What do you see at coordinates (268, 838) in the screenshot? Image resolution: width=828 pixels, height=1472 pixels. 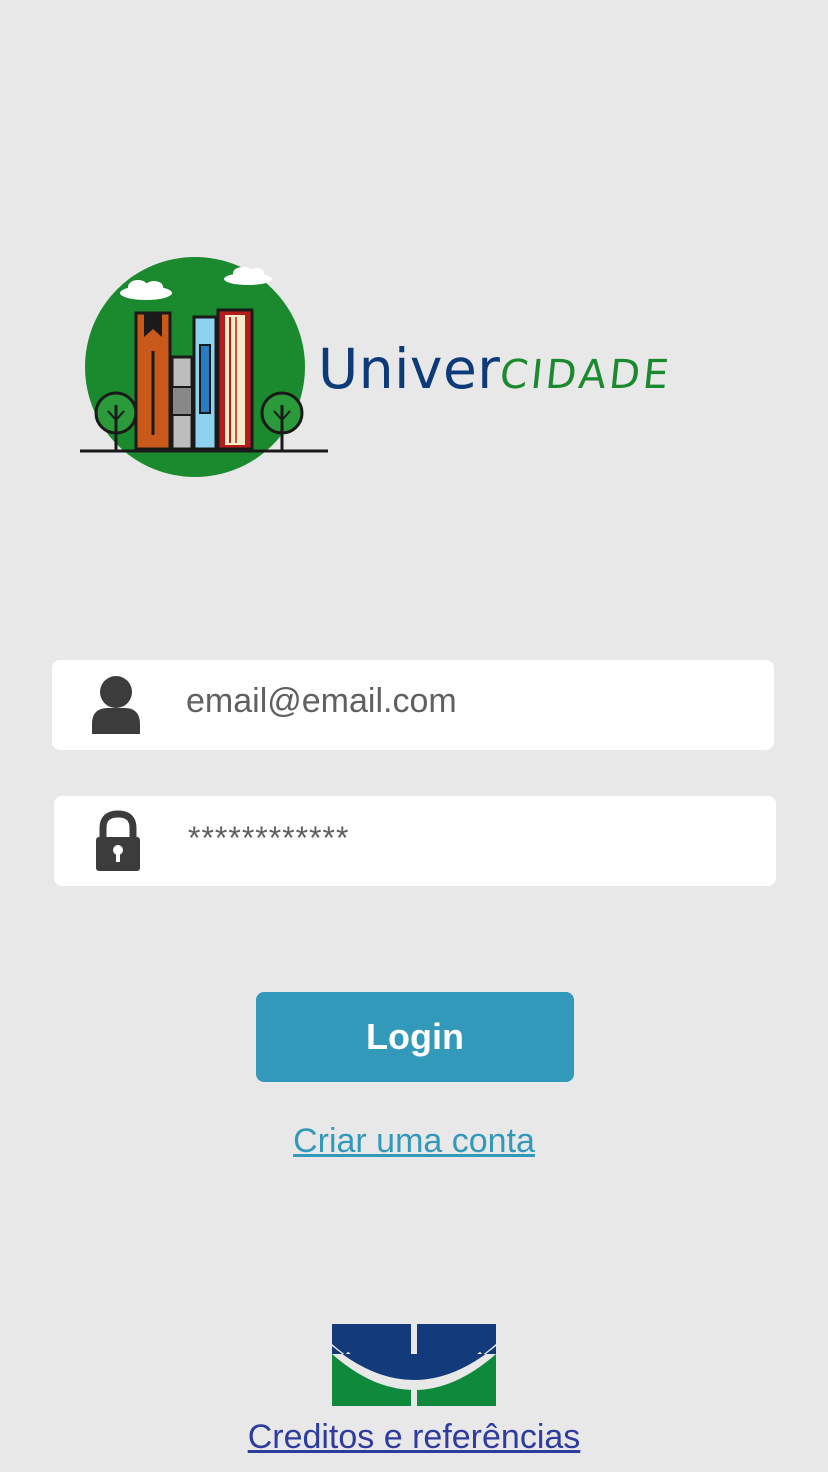 I see `password-input: ************` at bounding box center [268, 838].